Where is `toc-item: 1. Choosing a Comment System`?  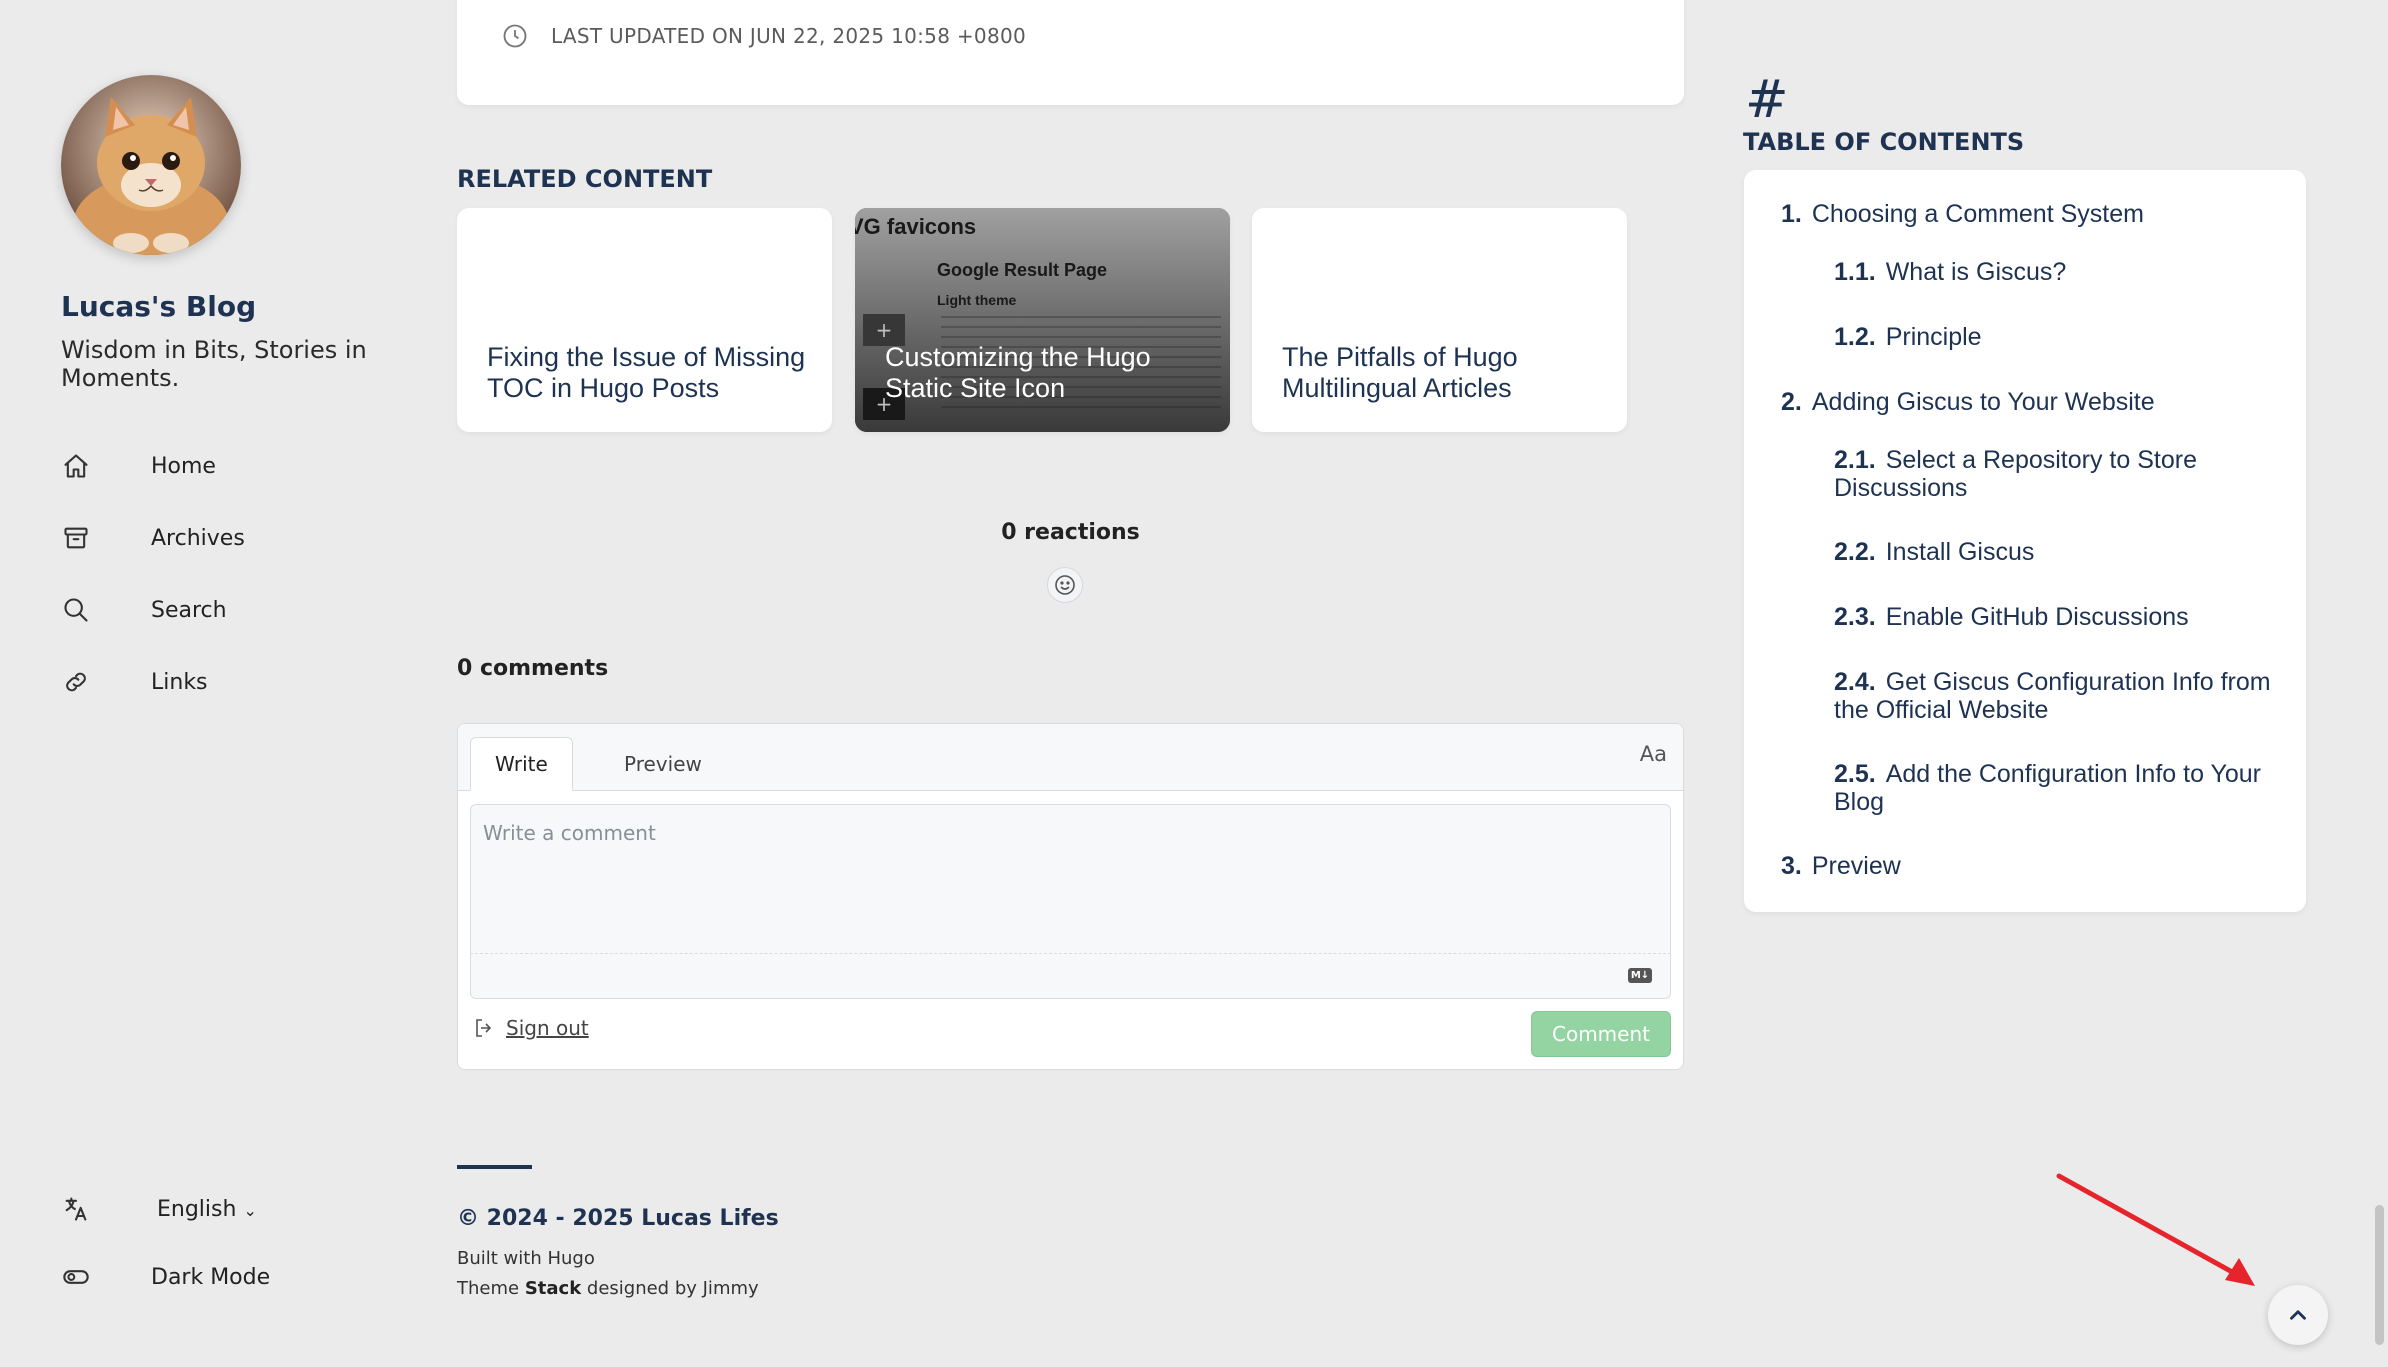 toc-item: 1. Choosing a Comment System is located at coordinates (1962, 214).